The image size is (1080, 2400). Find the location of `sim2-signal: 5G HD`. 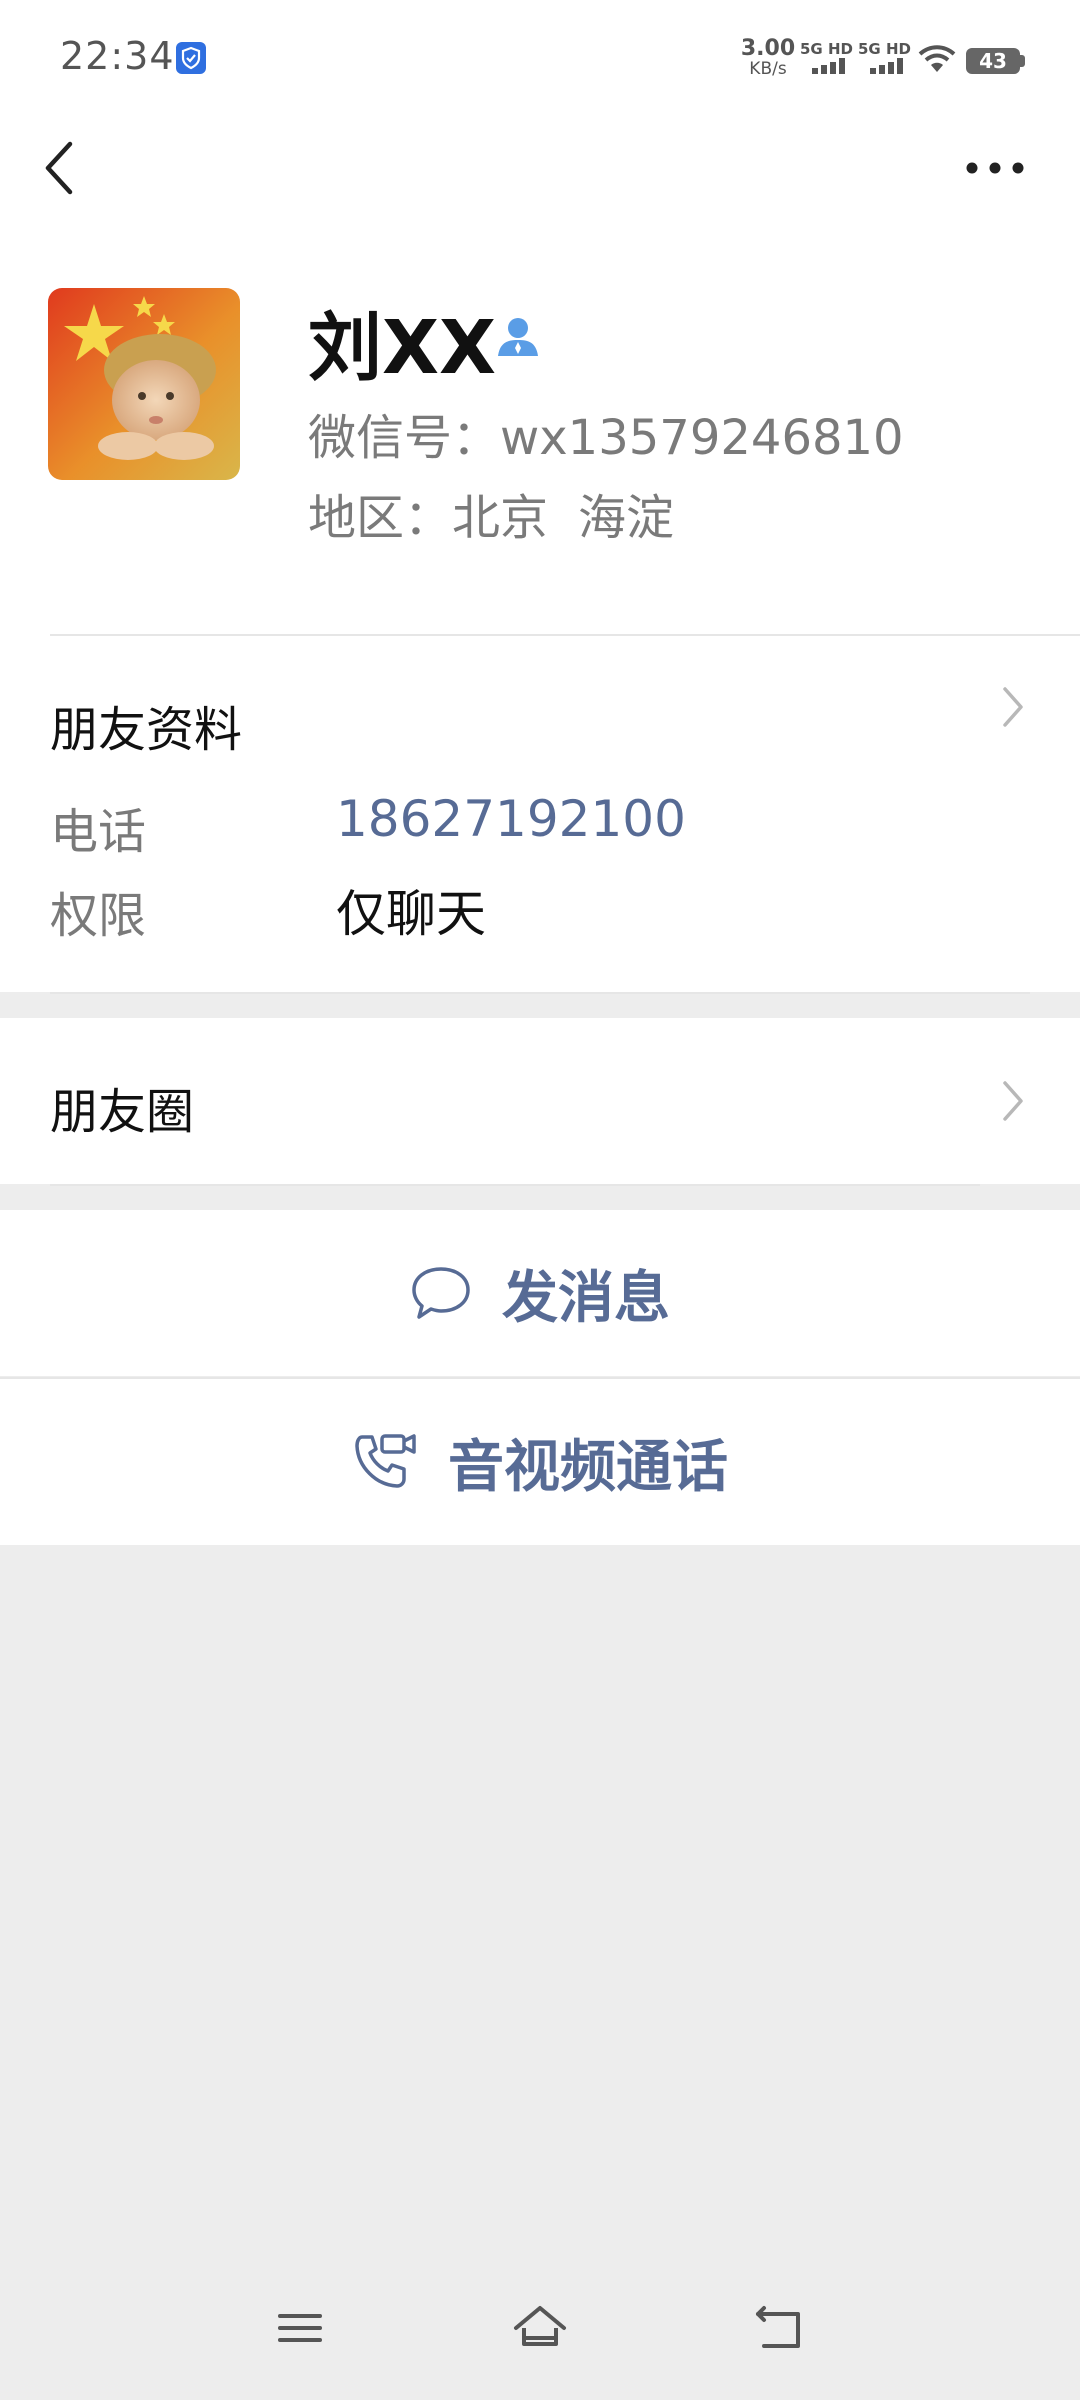

sim2-signal: 5G HD is located at coordinates (884, 58).